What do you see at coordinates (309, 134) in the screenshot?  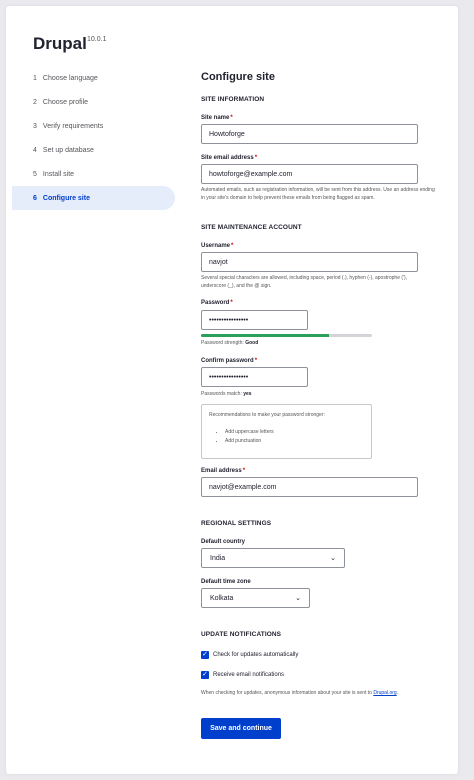 I see `site-name-input: Howtoforge` at bounding box center [309, 134].